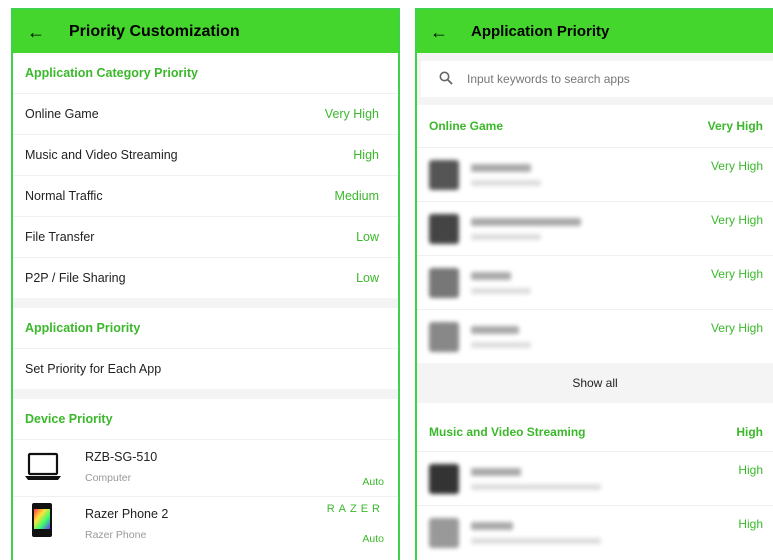  I want to click on category-row-online-game: Online Game Very High, so click(205, 113).